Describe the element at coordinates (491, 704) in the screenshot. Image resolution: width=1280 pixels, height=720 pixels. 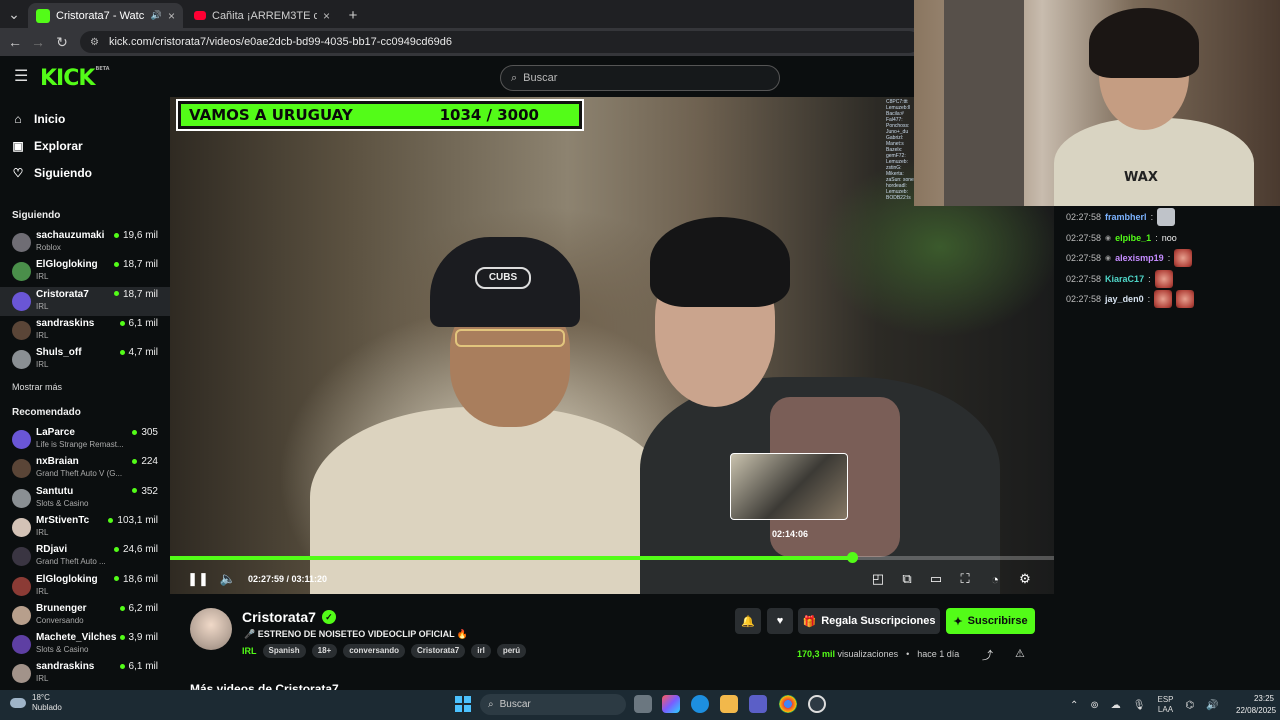
I see `search-icon: ⌕` at that location.